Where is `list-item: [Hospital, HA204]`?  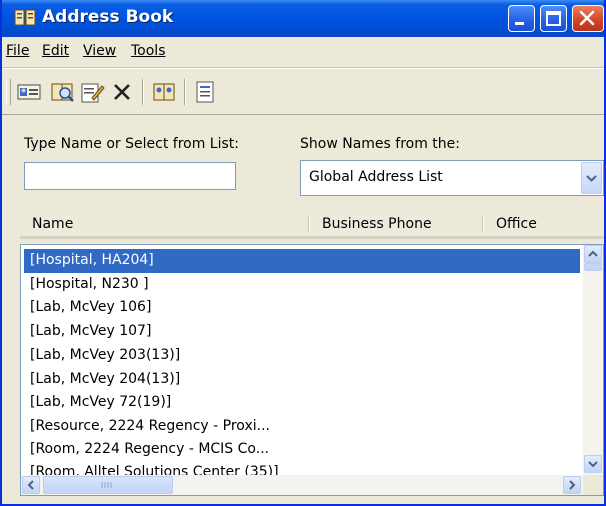 list-item: [Hospital, HA204] is located at coordinates (302, 261).